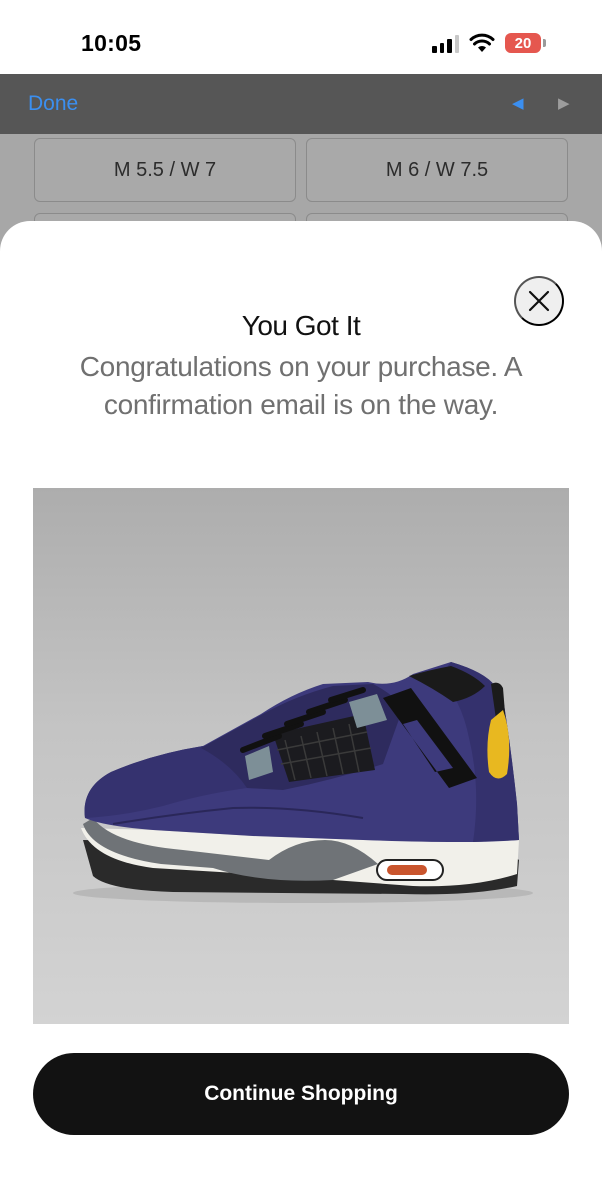 Image resolution: width=602 pixels, height=1200 pixels. Describe the element at coordinates (518, 103) in the screenshot. I see `previous-arrow-icon: ◀` at that location.